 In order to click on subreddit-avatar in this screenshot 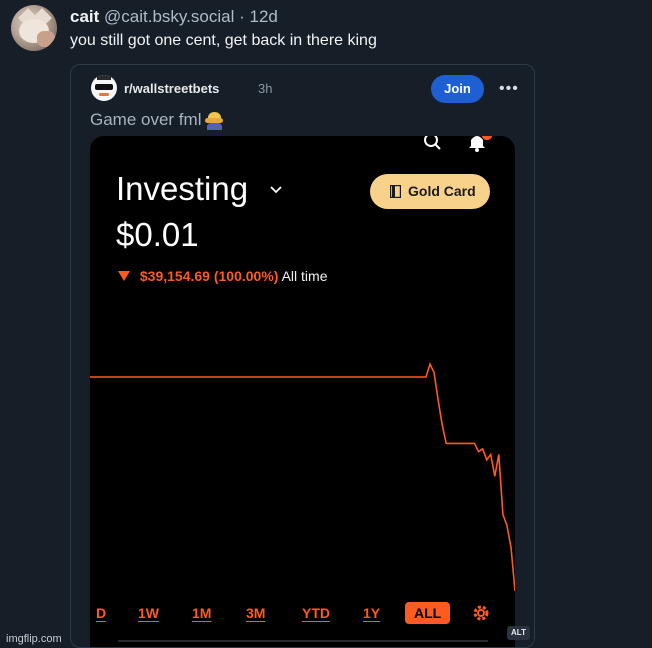, I will do `click(104, 88)`.